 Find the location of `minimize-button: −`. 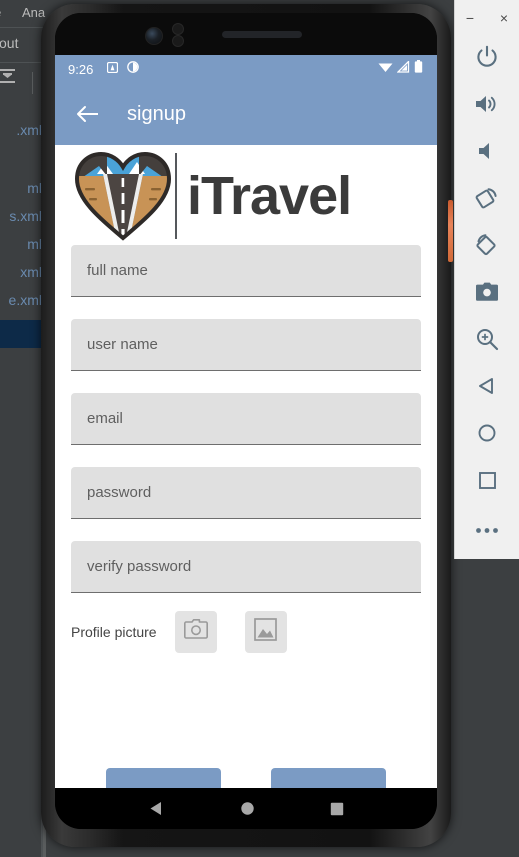

minimize-button: − is located at coordinates (470, 18).